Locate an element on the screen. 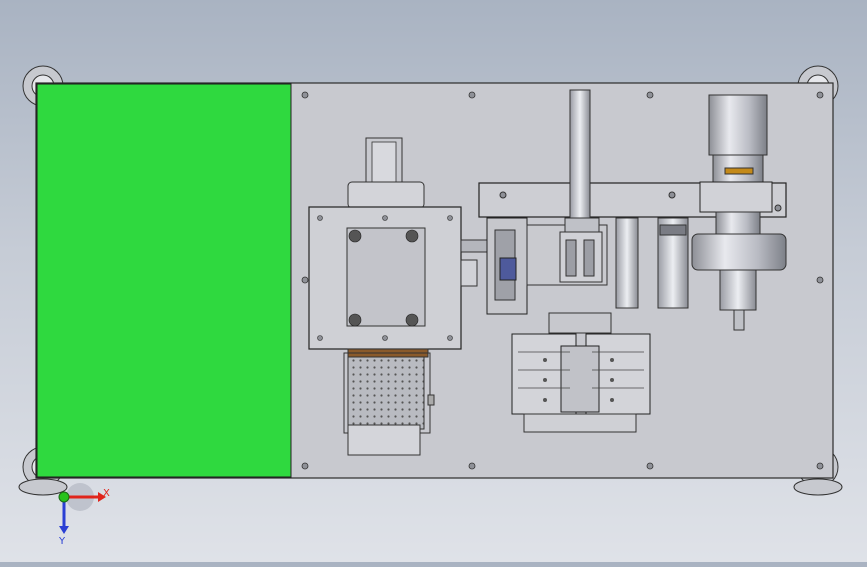  y-axis-label: Y is located at coordinates (62, 541).